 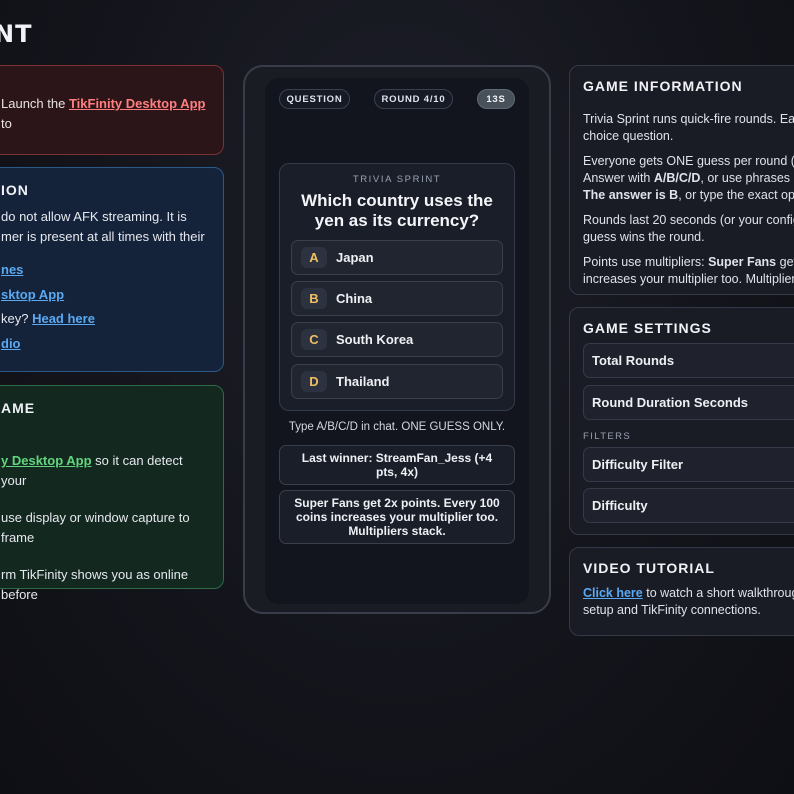 I want to click on video-tutorial-title: VIDEO TUTORIAL, so click(x=649, y=568).